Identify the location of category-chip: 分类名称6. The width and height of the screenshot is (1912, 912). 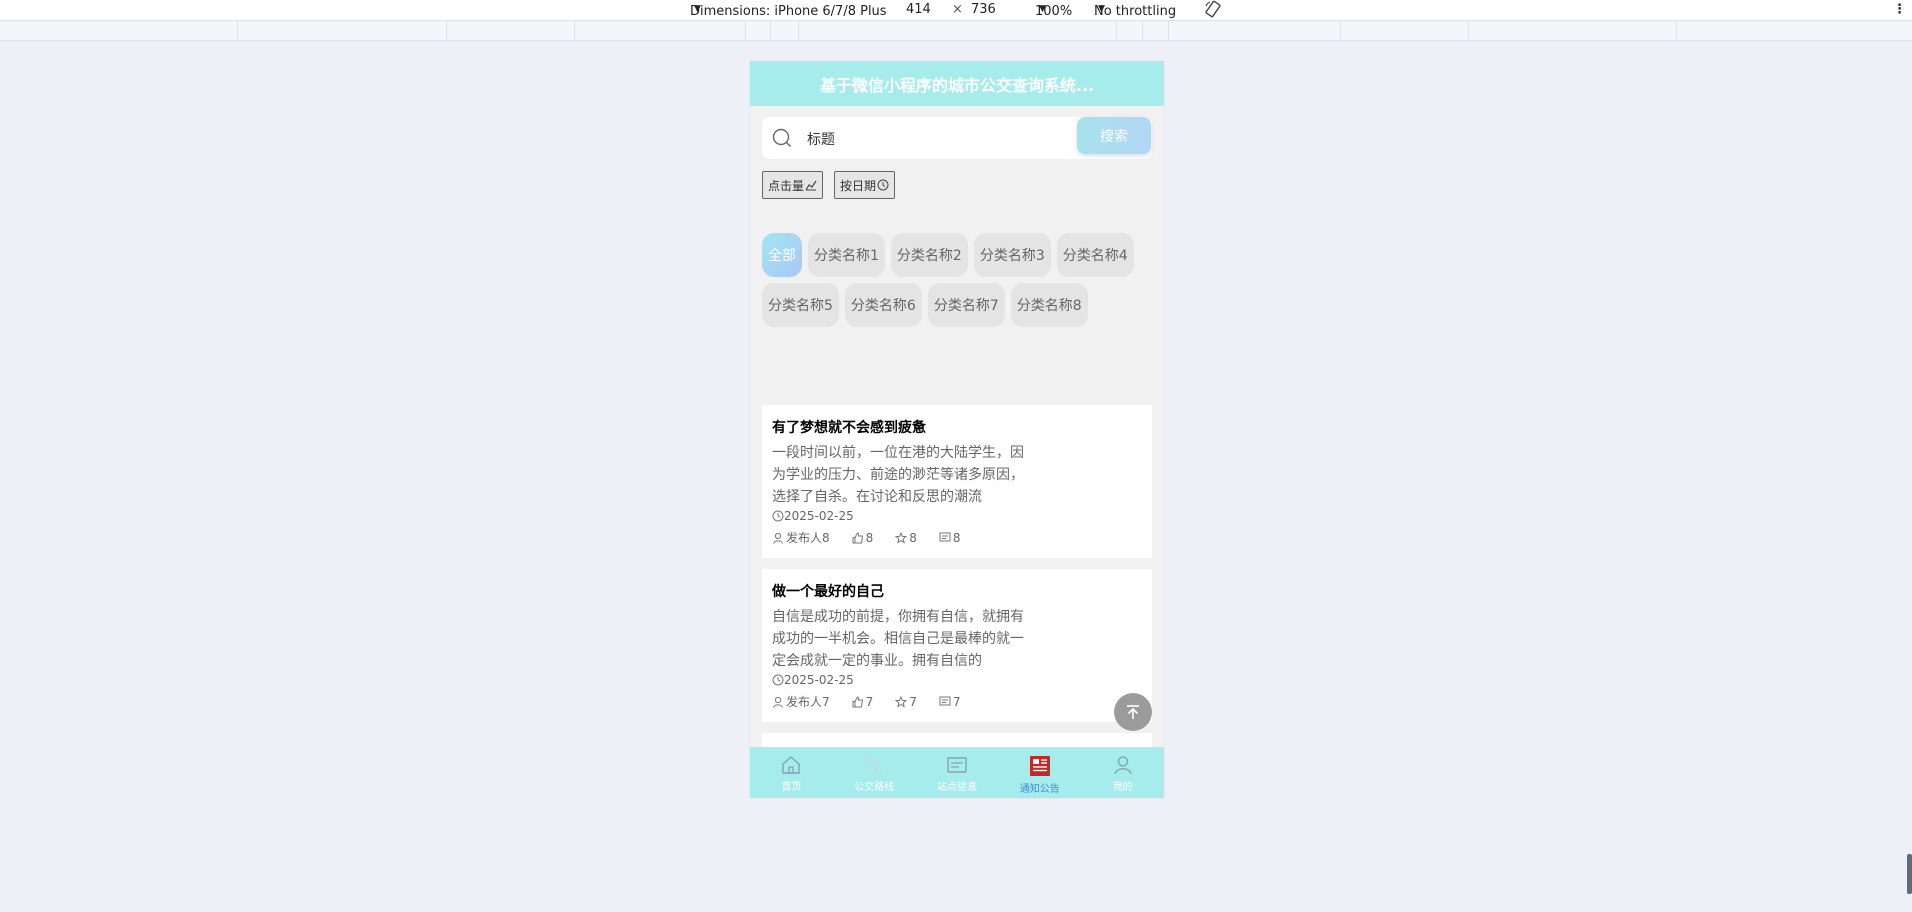
(883, 305).